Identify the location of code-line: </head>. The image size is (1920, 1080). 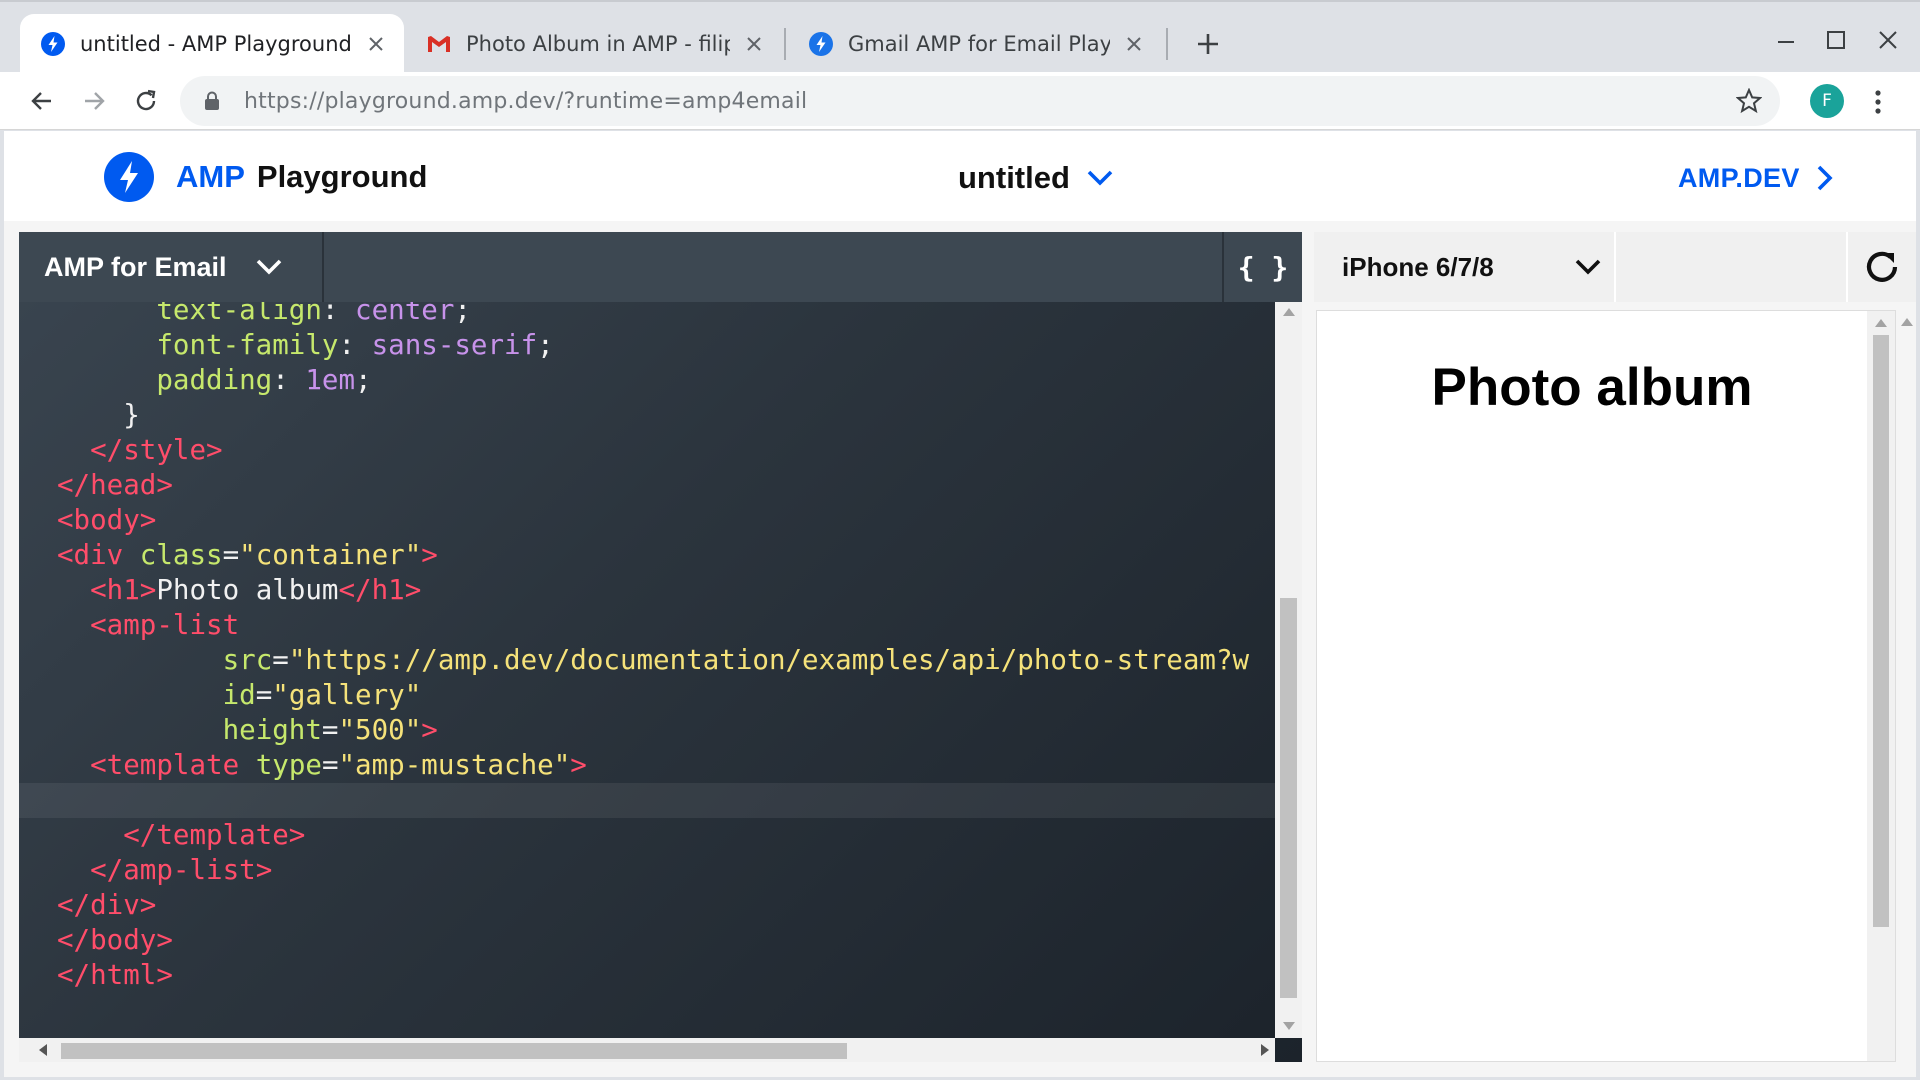
(649, 485).